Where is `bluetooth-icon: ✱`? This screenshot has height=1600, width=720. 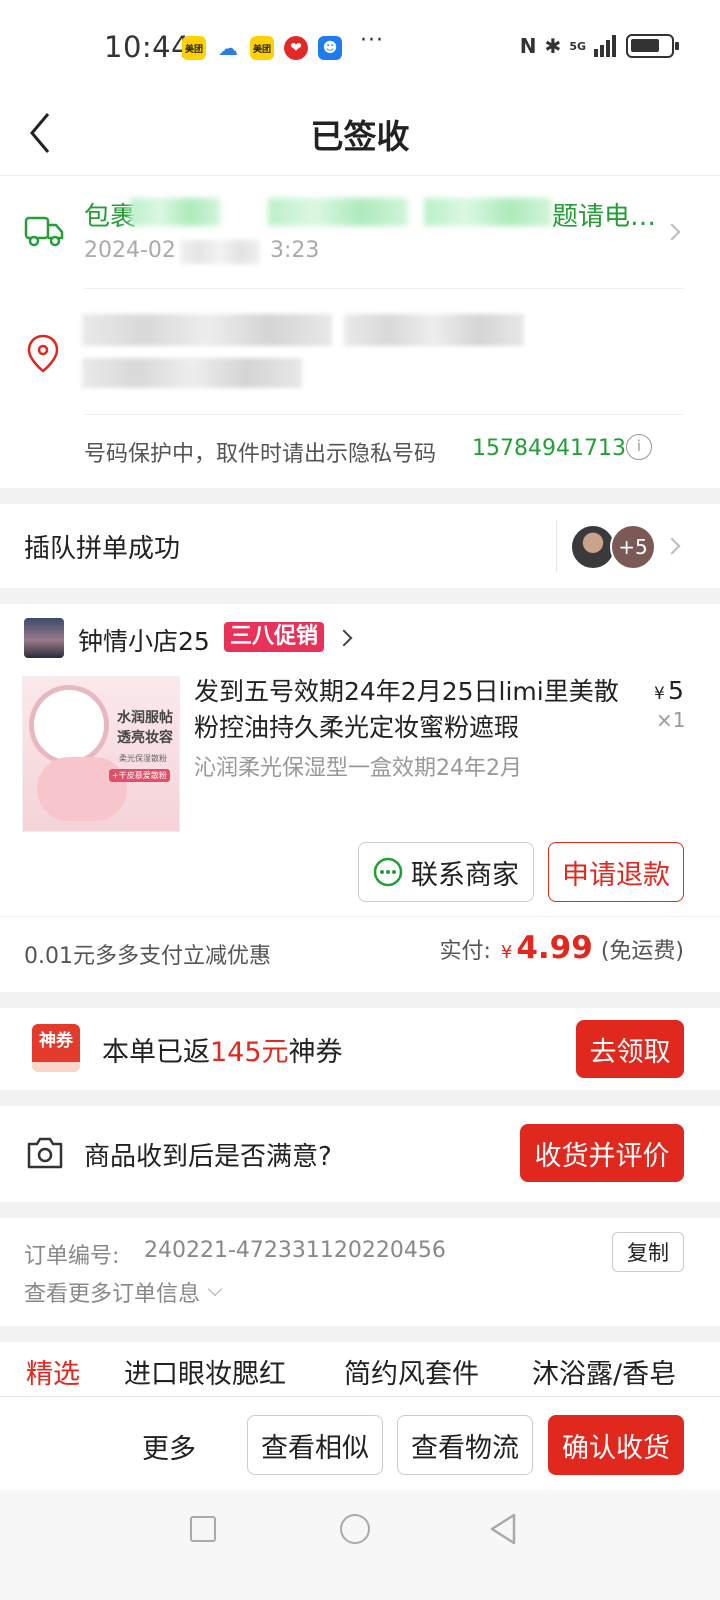
bluetooth-icon: ✱ is located at coordinates (553, 46).